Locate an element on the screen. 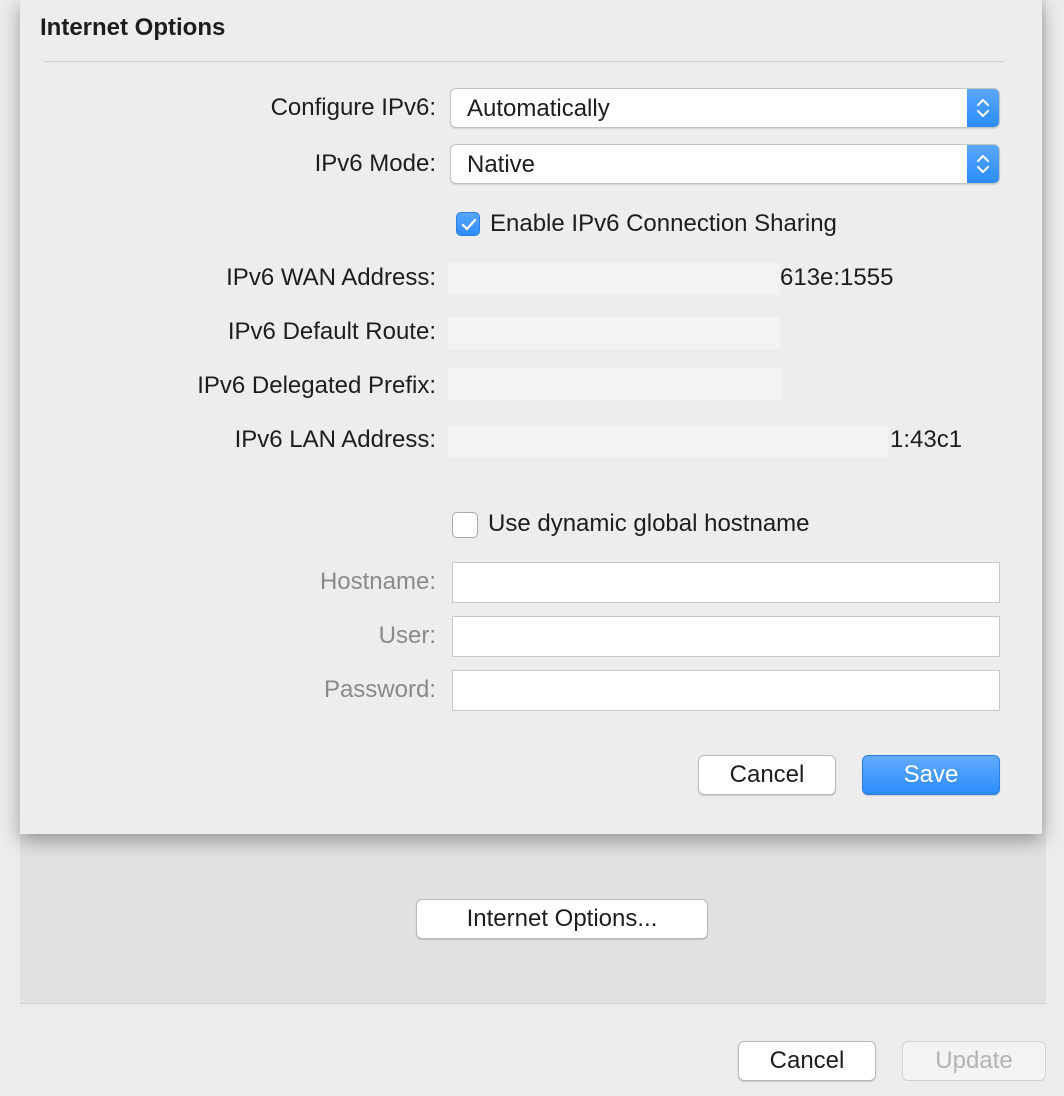  checkmark-icon is located at coordinates (469, 224).